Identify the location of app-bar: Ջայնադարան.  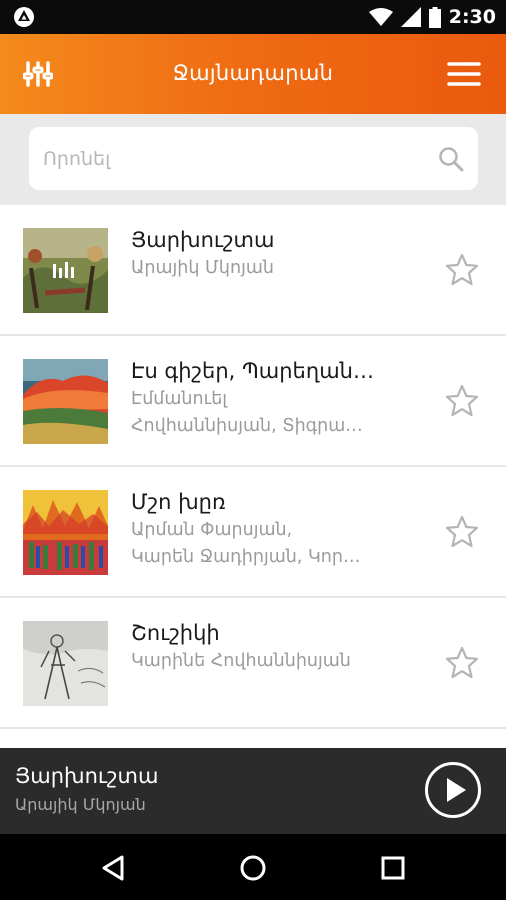
(253, 74).